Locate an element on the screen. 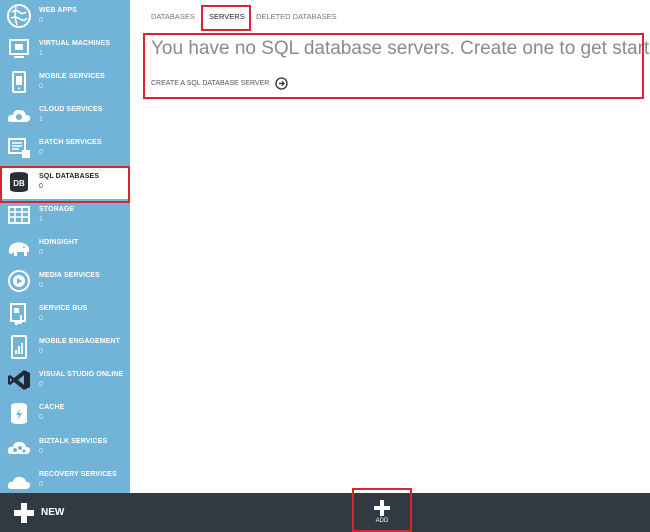 This screenshot has width=650, height=532. sidebar-item-label: WEB APPS is located at coordinates (58, 10).